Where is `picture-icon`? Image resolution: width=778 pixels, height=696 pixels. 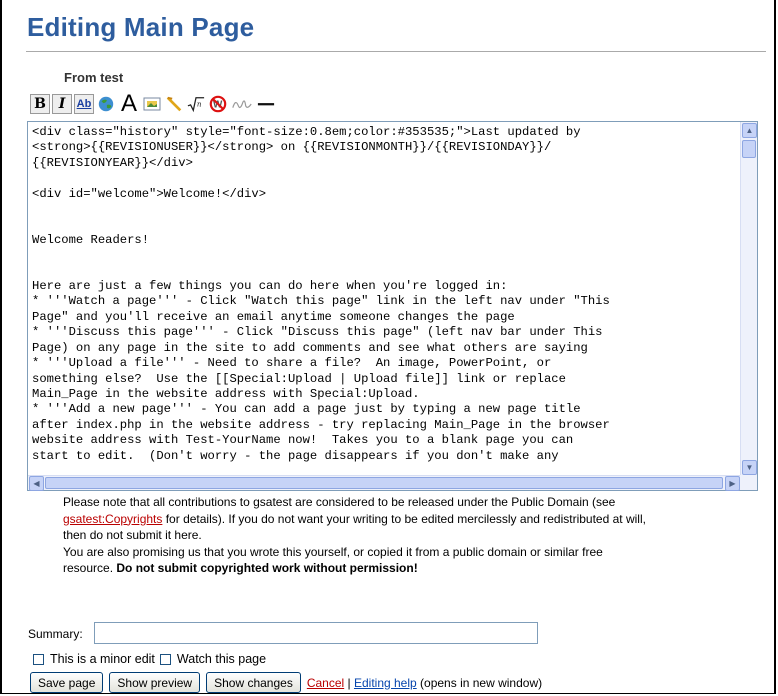 picture-icon is located at coordinates (152, 104).